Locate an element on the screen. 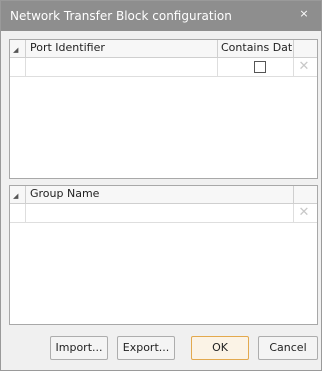 The height and width of the screenshot is (371, 322). cancel-button: Cancel is located at coordinates (288, 348).